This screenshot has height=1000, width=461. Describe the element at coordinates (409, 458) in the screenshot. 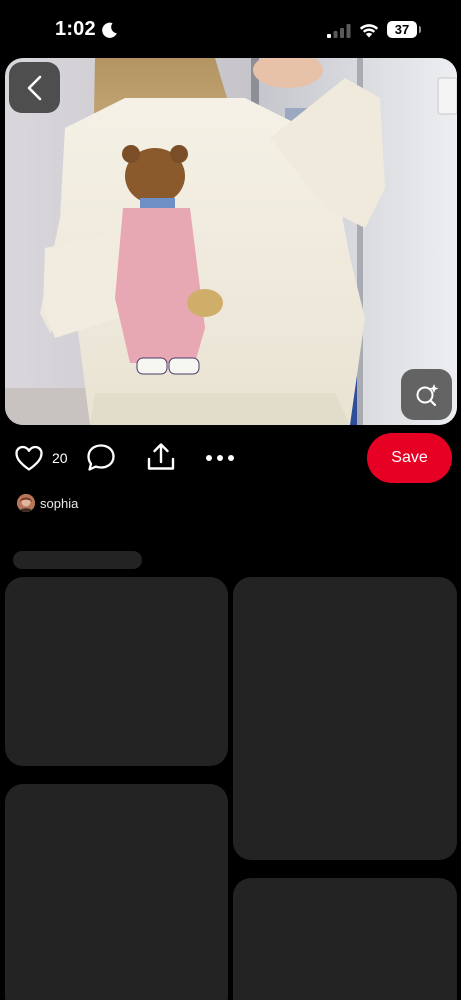

I see `save-button: Save` at that location.